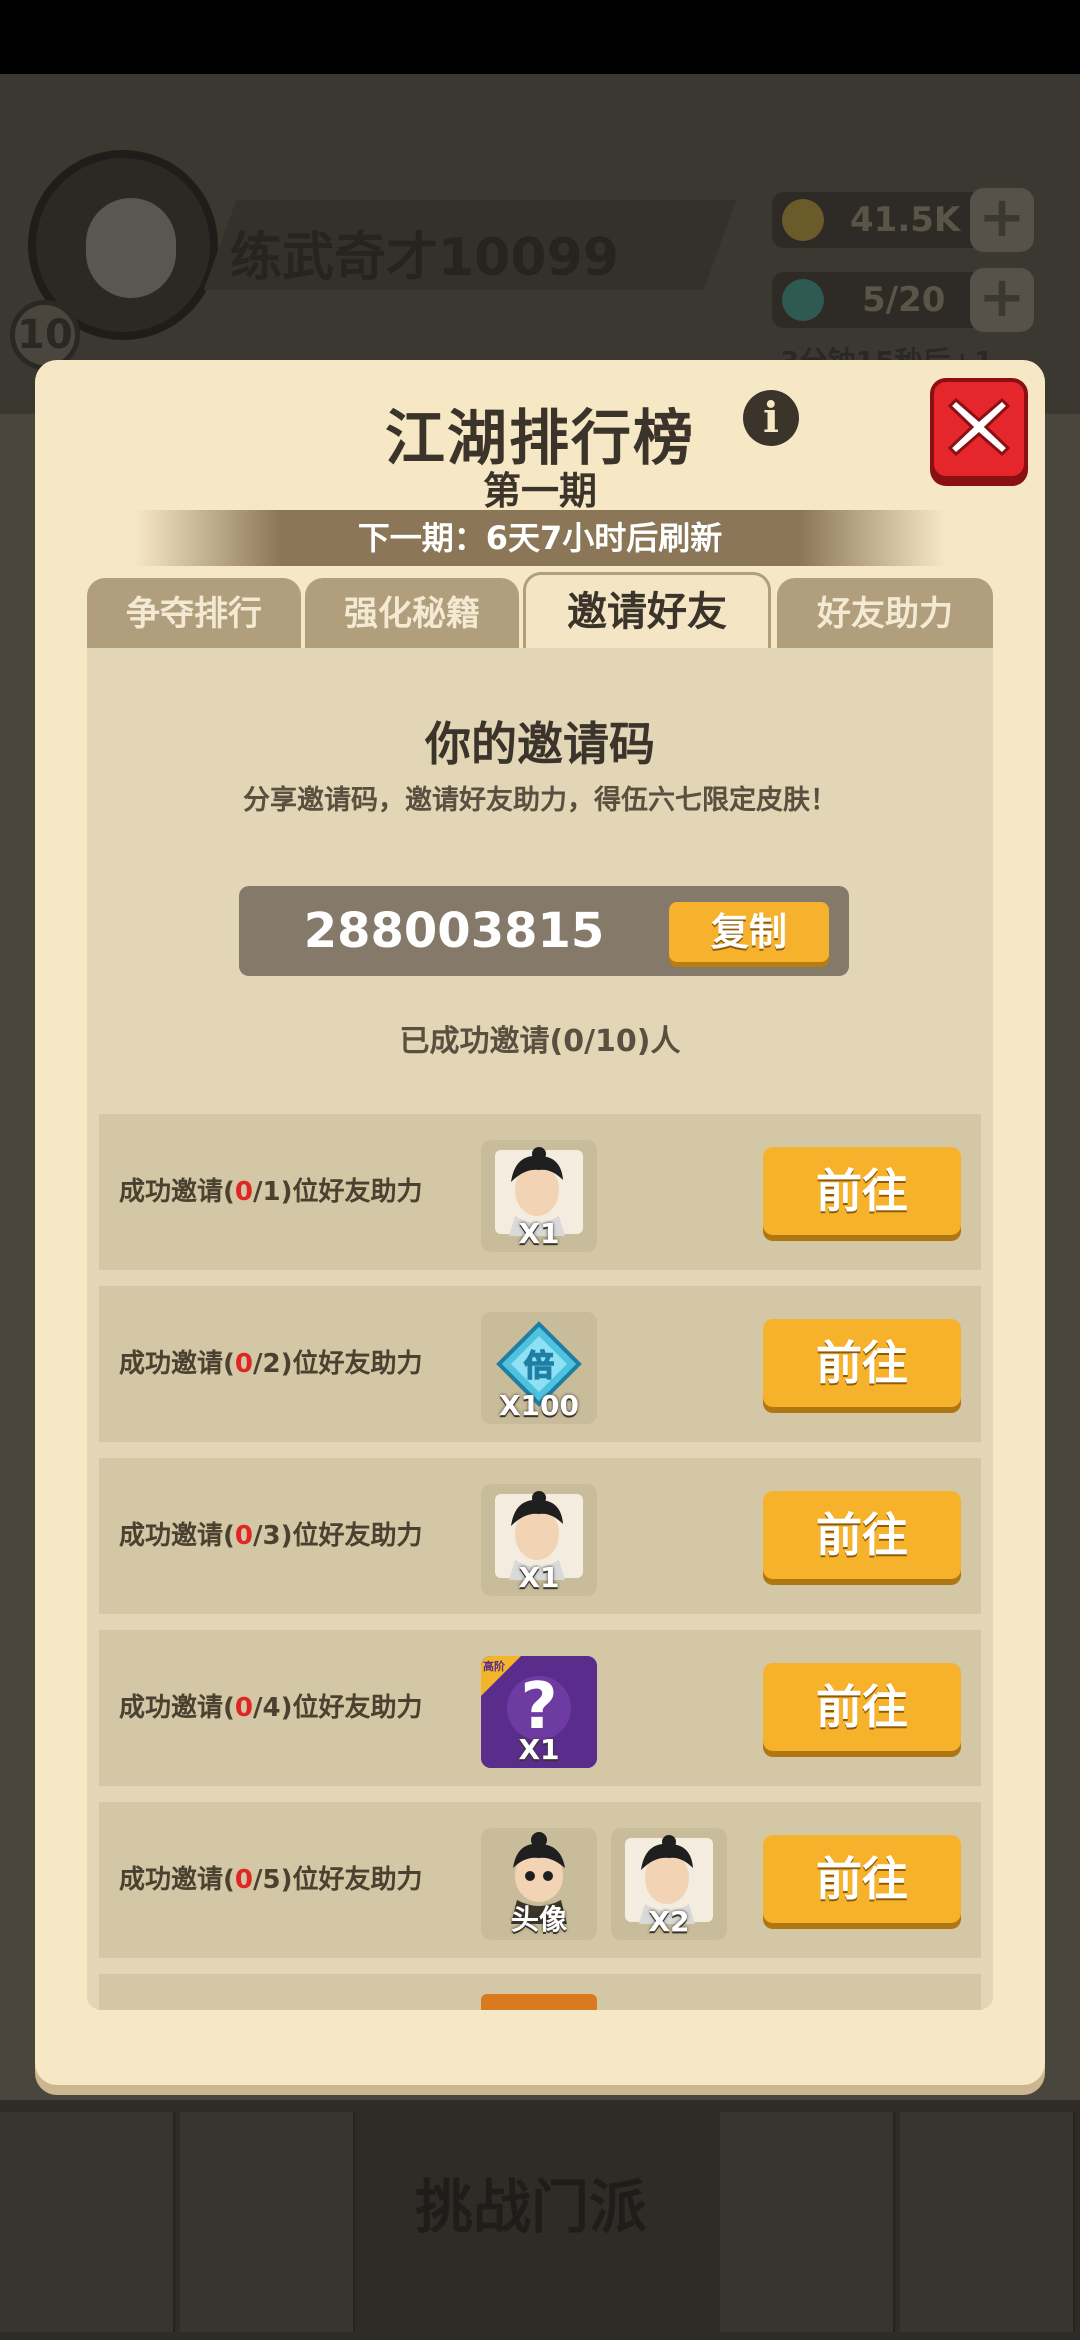 The width and height of the screenshot is (1080, 2340). What do you see at coordinates (539, 1405) in the screenshot?
I see `reward-quantity: X100` at bounding box center [539, 1405].